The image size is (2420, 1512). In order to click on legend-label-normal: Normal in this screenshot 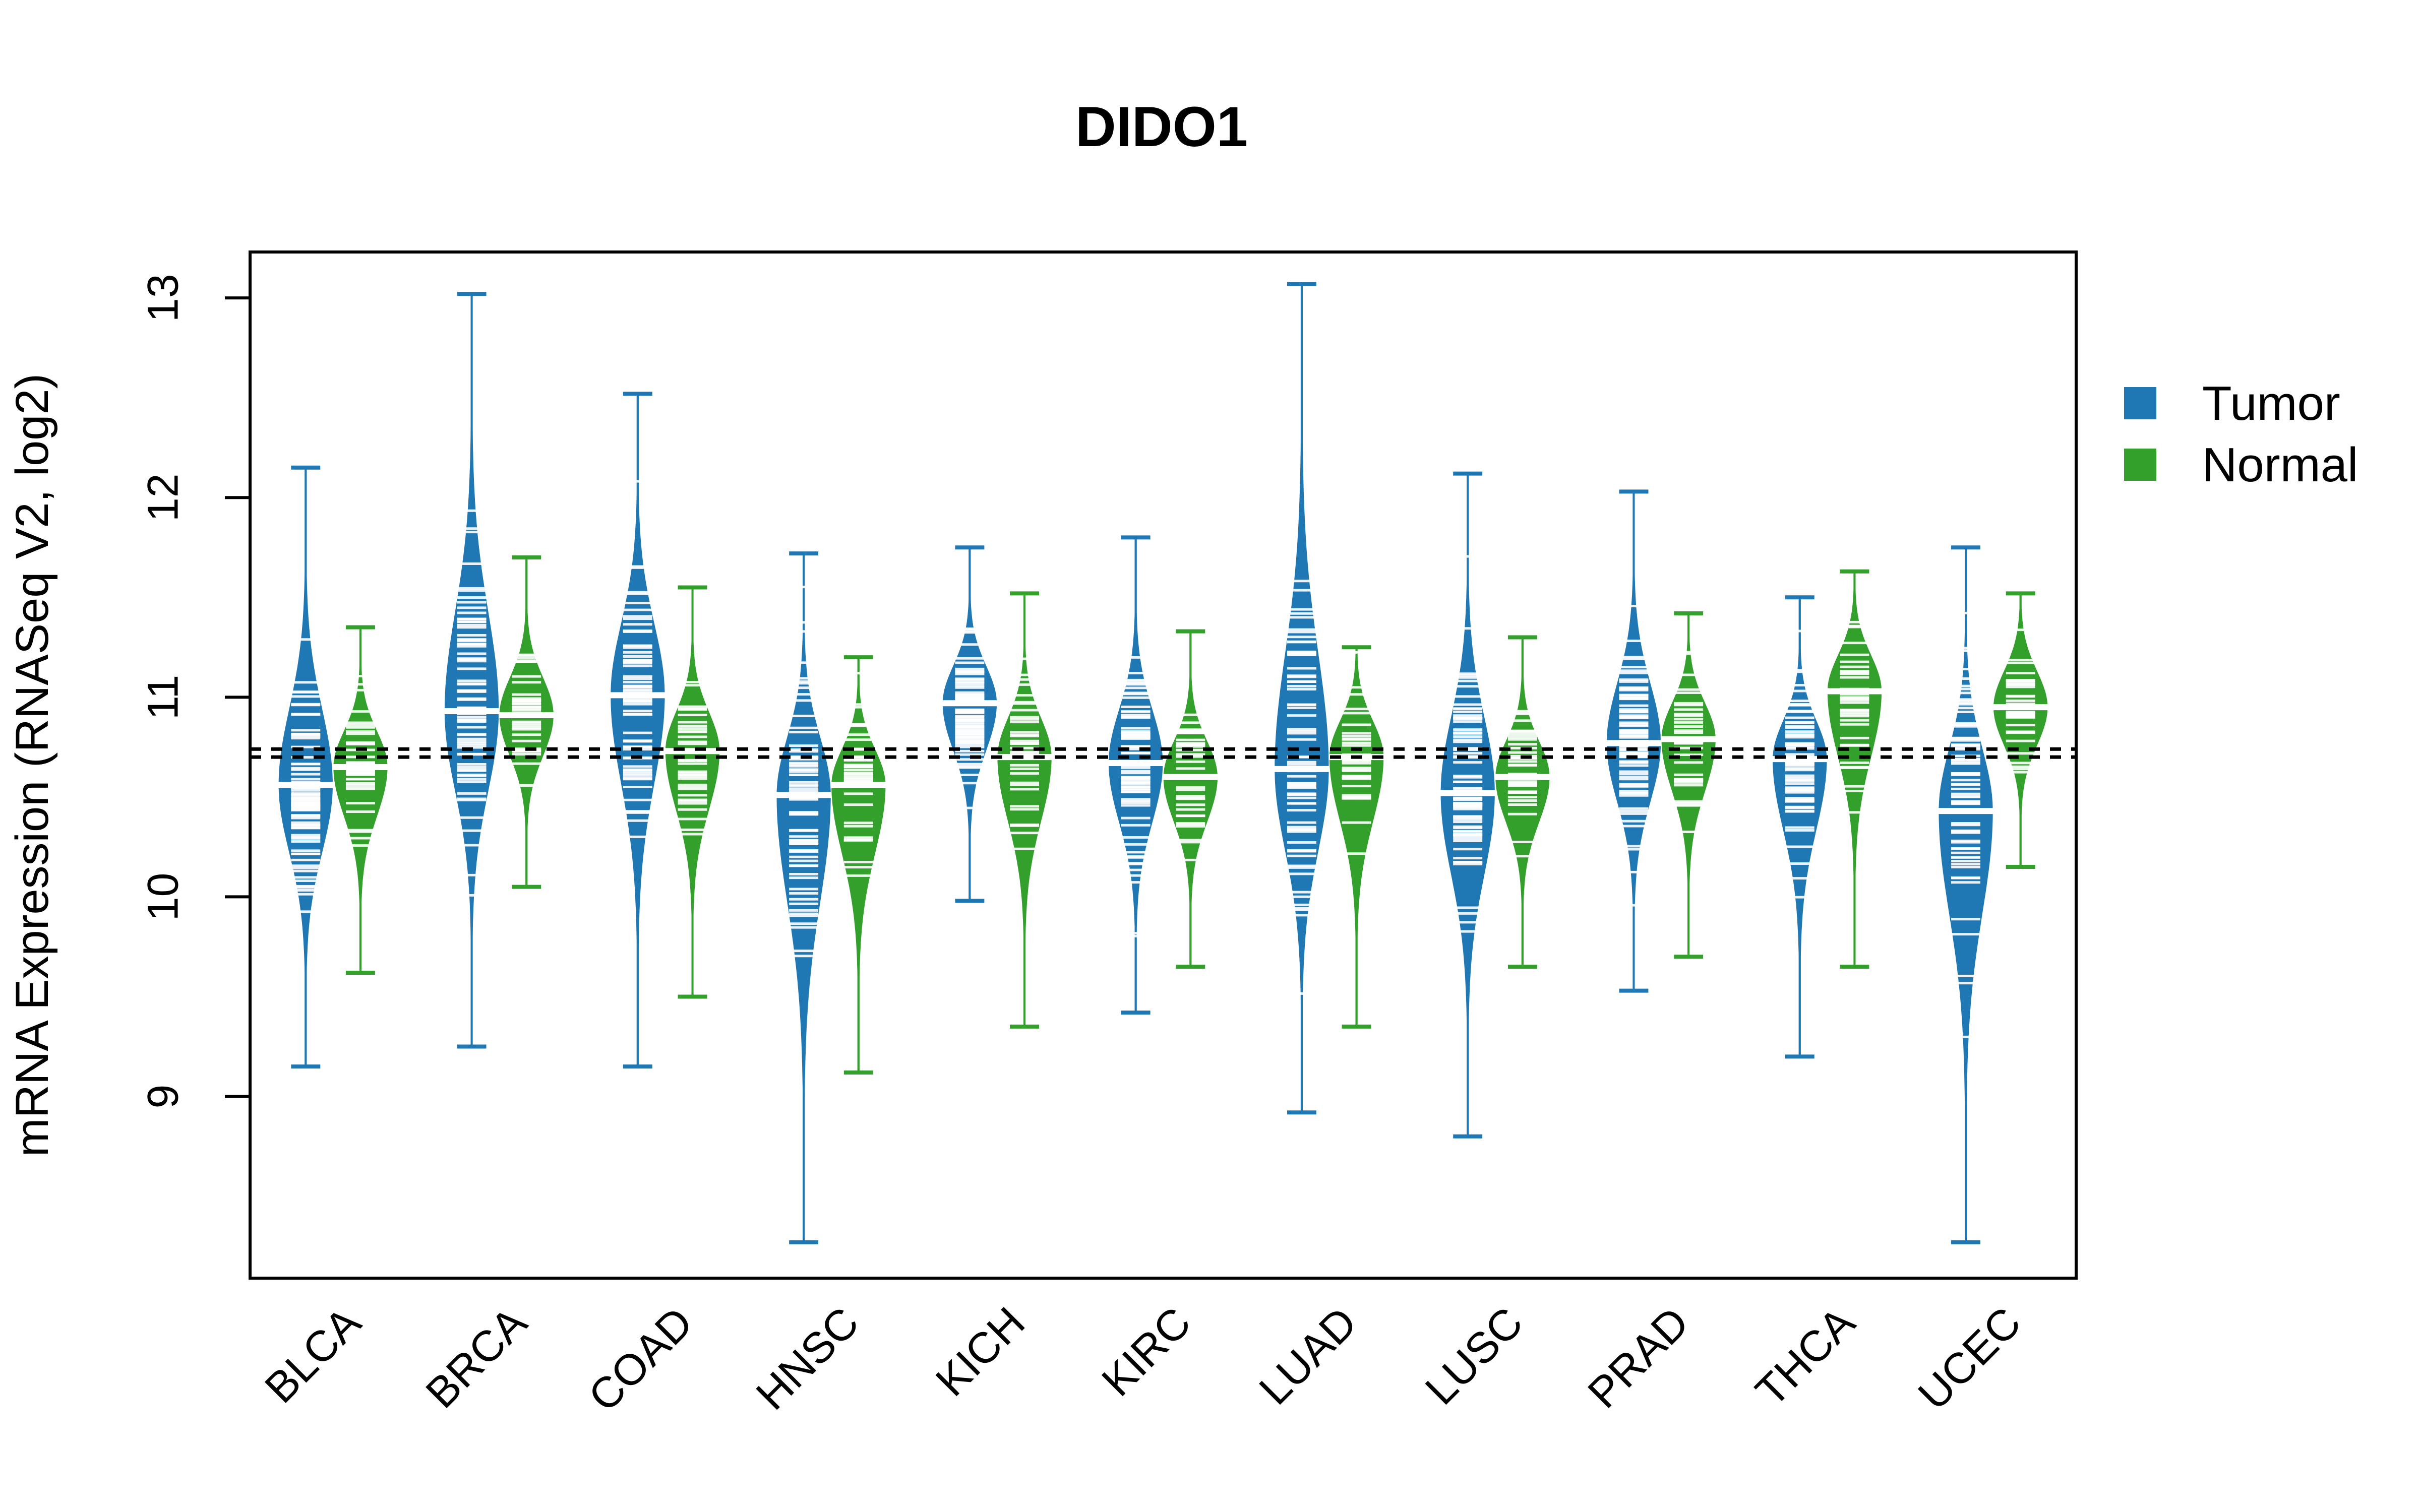, I will do `click(2280, 465)`.